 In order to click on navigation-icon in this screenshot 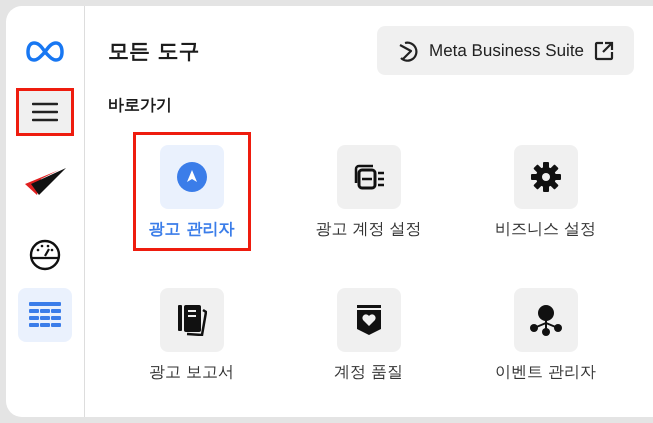, I will do `click(192, 177)`.